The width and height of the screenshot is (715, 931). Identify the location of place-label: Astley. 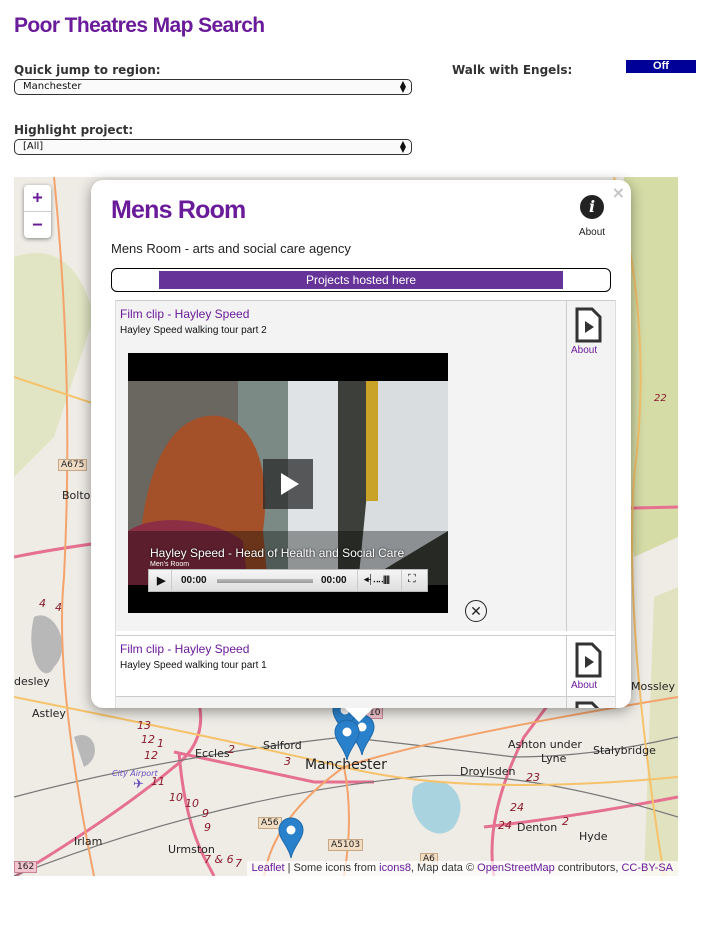
(49, 713).